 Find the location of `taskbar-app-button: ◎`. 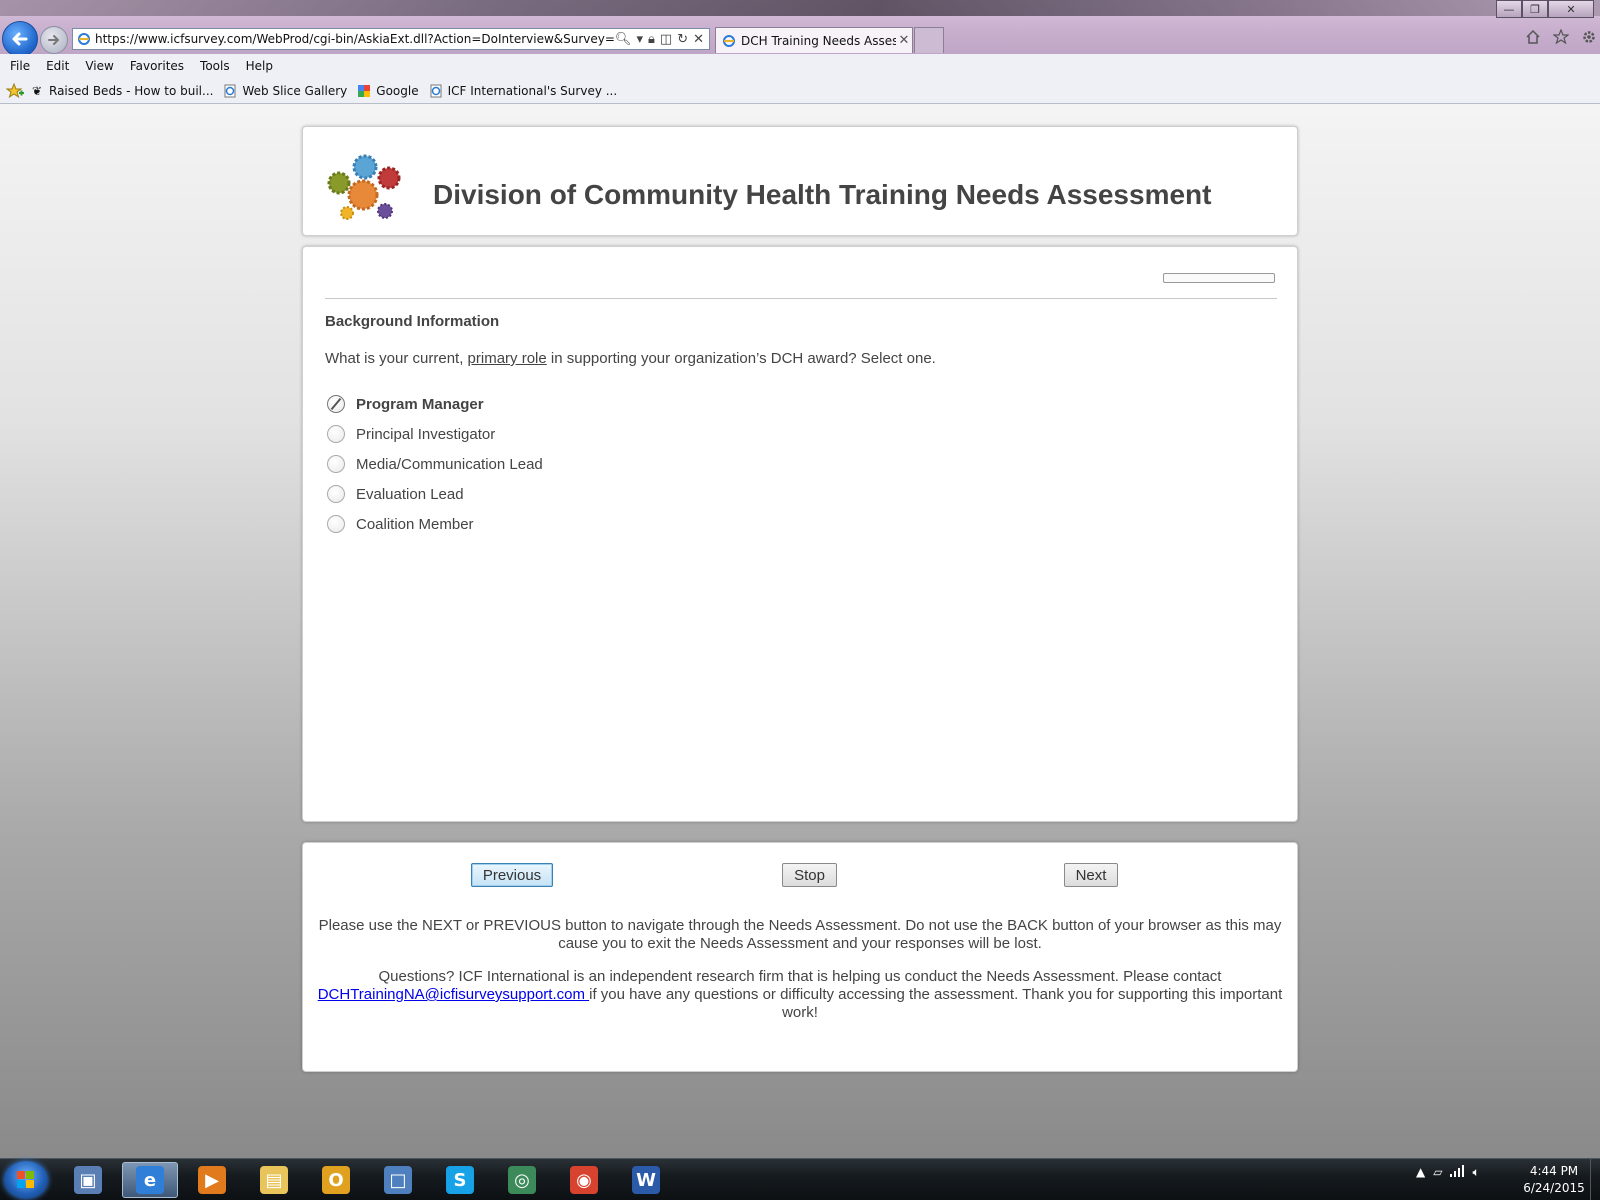

taskbar-app-button: ◎ is located at coordinates (522, 1180).